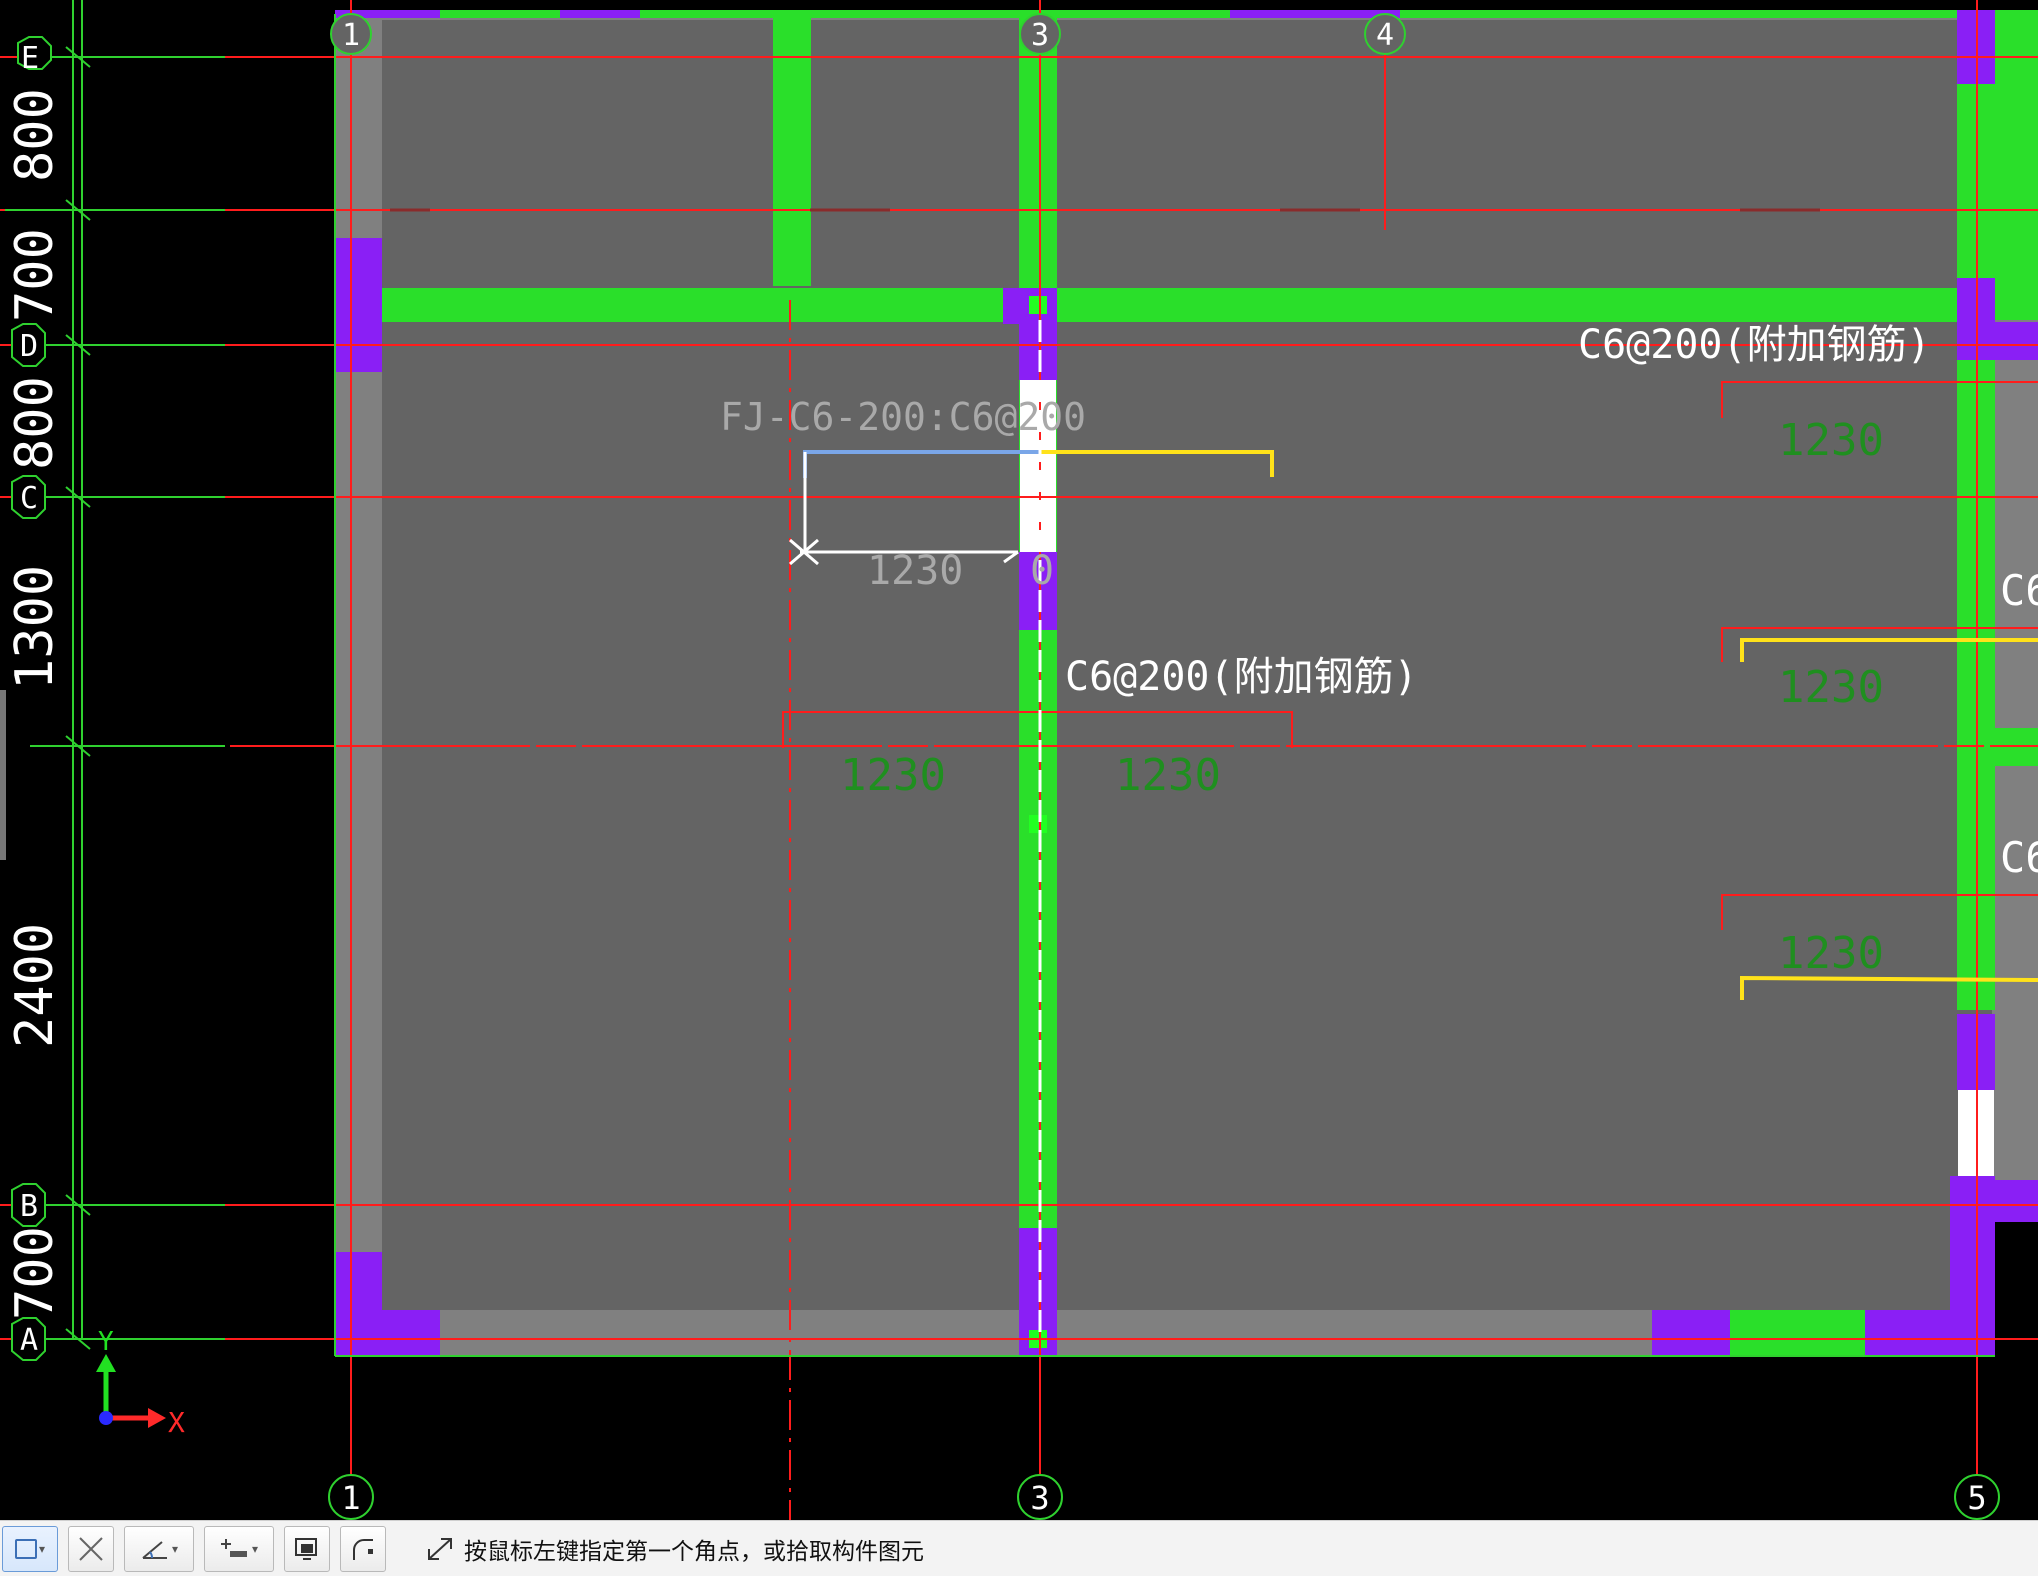 This screenshot has height=1576, width=2038. I want to click on dim-1300: 1300, so click(35, 627).